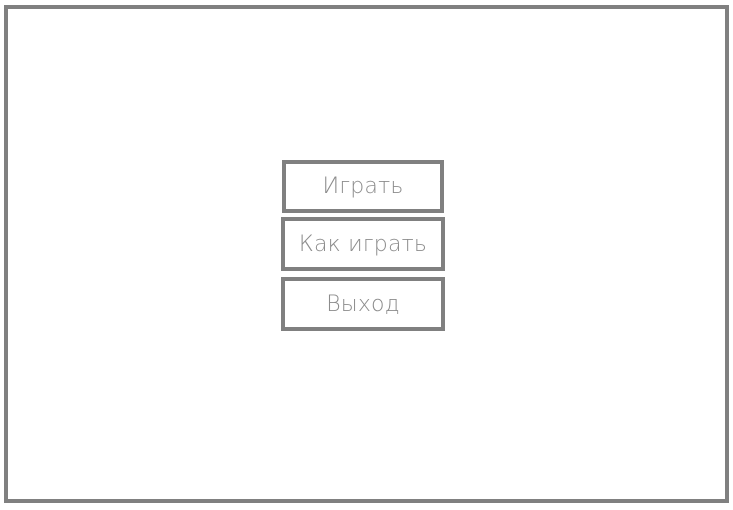  What do you see at coordinates (363, 304) in the screenshot?
I see `exit-button: Выход` at bounding box center [363, 304].